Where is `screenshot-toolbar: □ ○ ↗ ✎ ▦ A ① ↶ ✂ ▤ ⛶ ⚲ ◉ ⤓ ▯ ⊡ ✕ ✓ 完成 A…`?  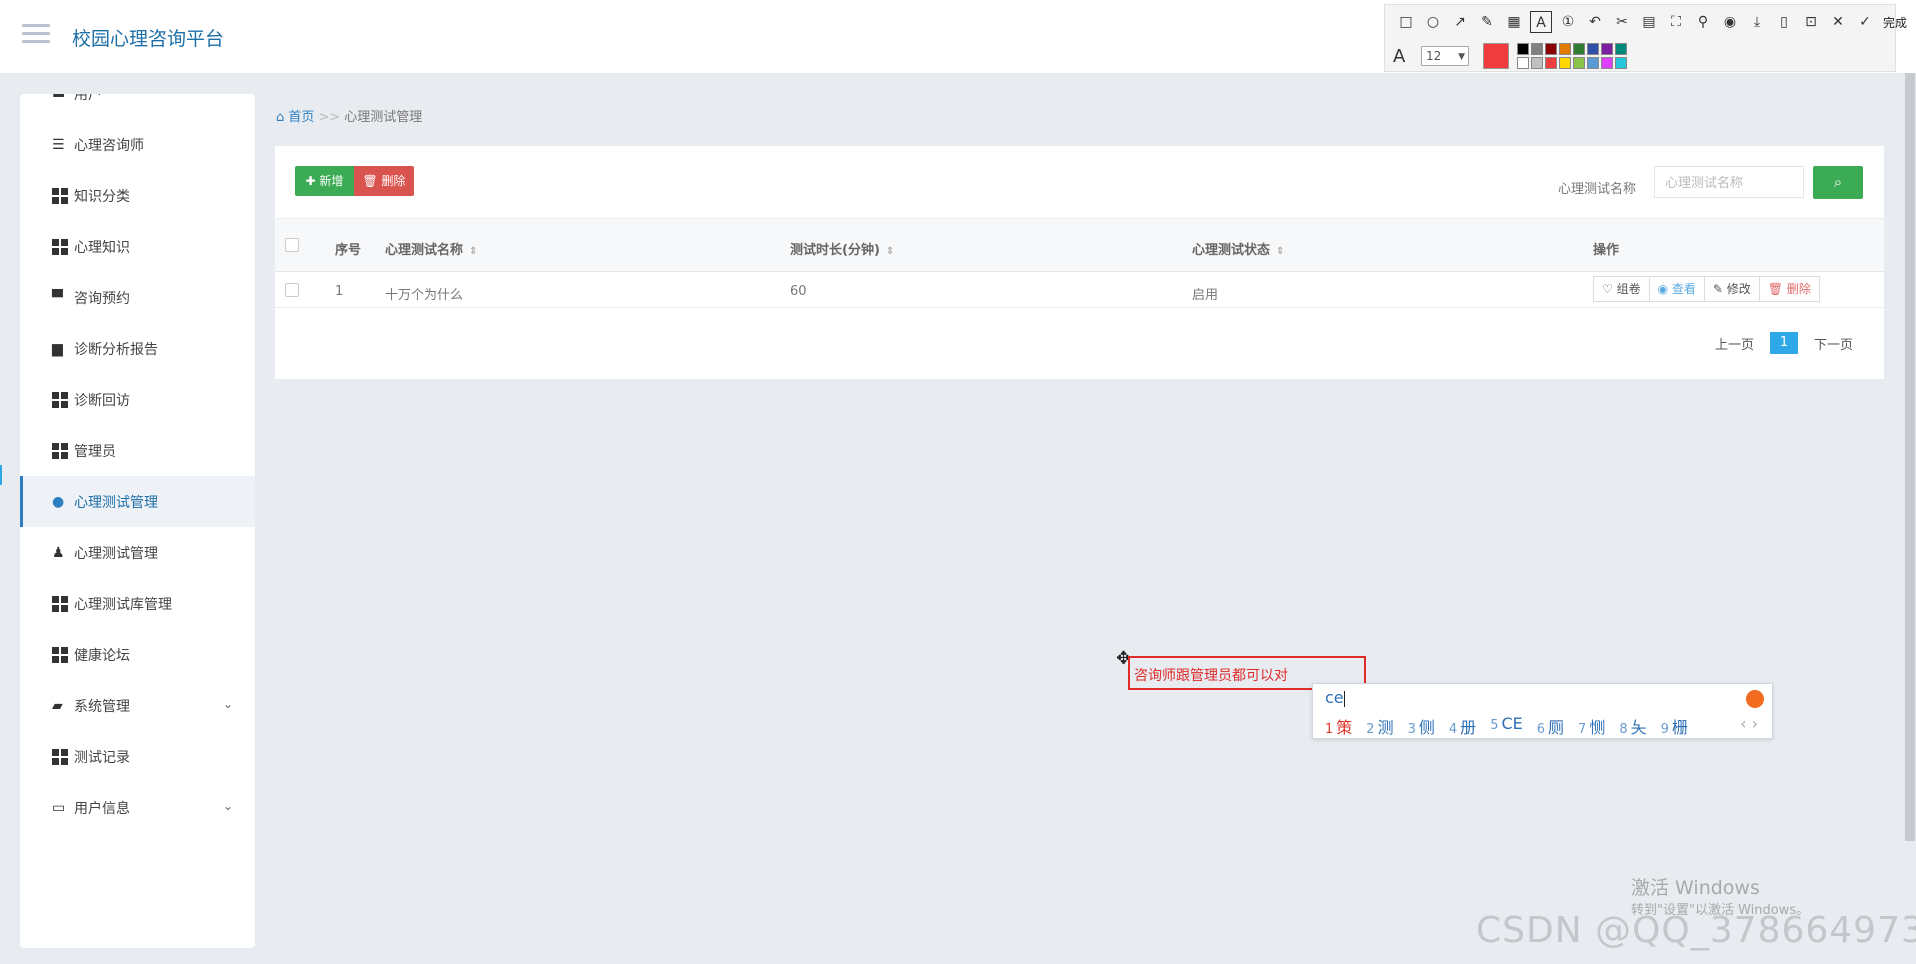 screenshot-toolbar: □ ○ ↗ ✎ ▦ A ① ↶ ✂ ▤ ⛶ ⚲ ◉ ⤓ ▯ ⊡ ✕ ✓ 完成 A… is located at coordinates (1645, 38).